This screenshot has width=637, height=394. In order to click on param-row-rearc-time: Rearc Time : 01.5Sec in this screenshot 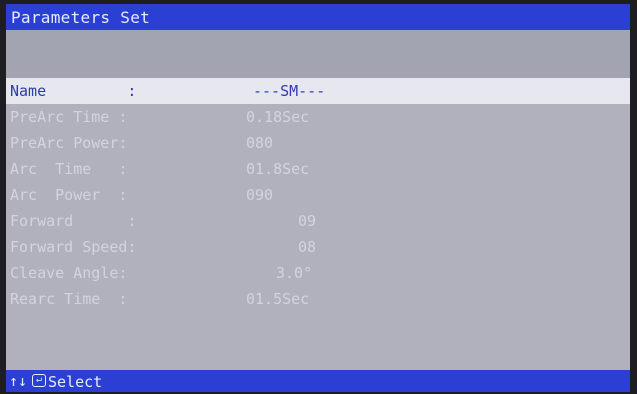, I will do `click(318, 299)`.